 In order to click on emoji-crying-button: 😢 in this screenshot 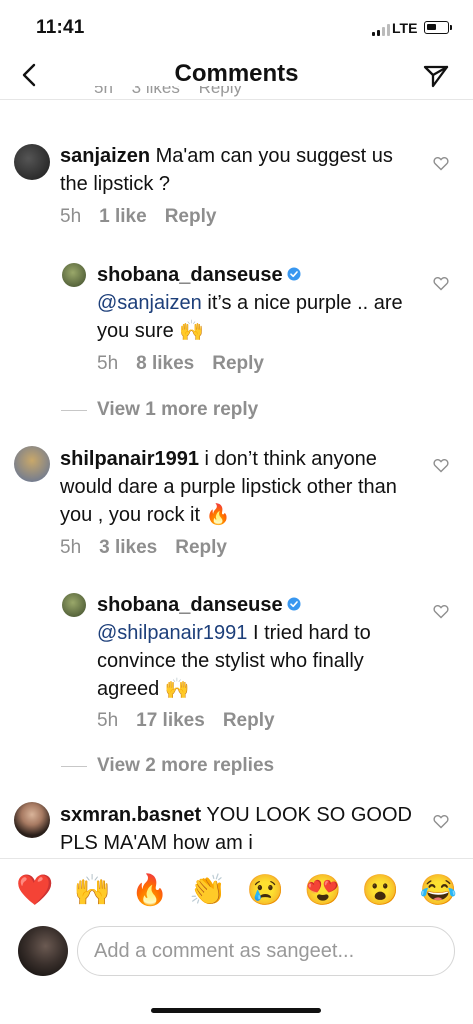, I will do `click(265, 890)`.